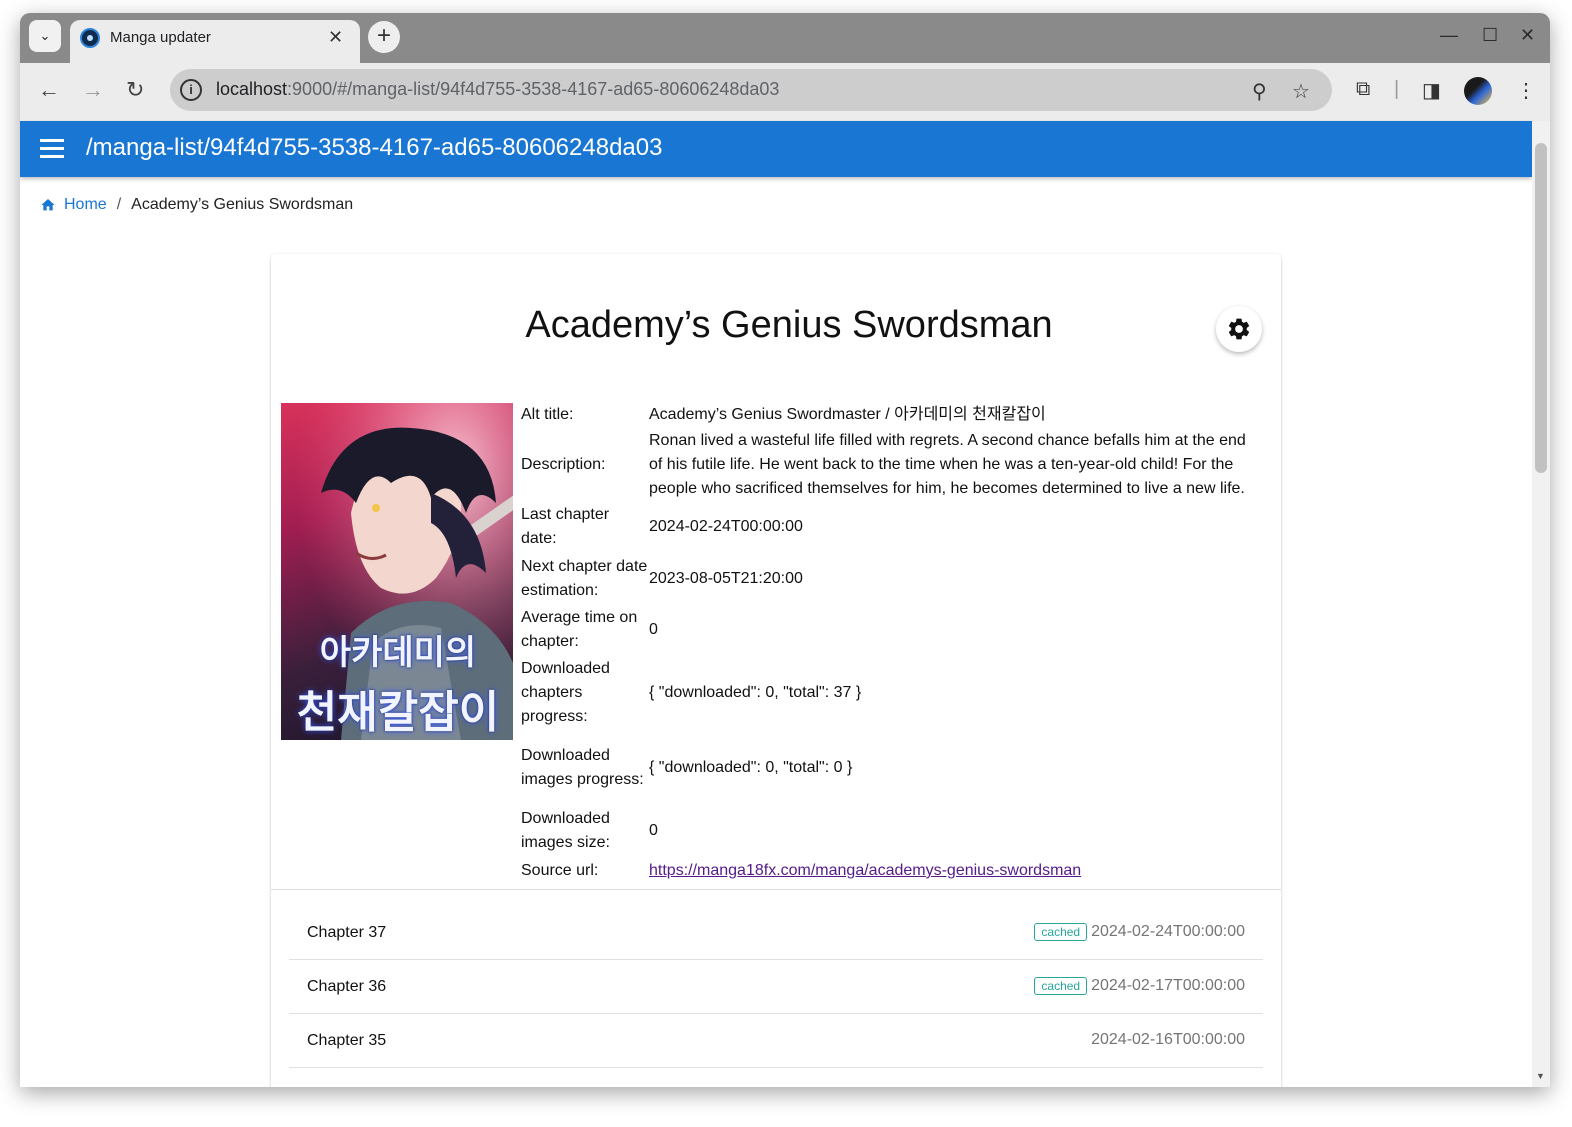 This screenshot has height=1127, width=1572. What do you see at coordinates (563, 464) in the screenshot?
I see `detail-label: Description:` at bounding box center [563, 464].